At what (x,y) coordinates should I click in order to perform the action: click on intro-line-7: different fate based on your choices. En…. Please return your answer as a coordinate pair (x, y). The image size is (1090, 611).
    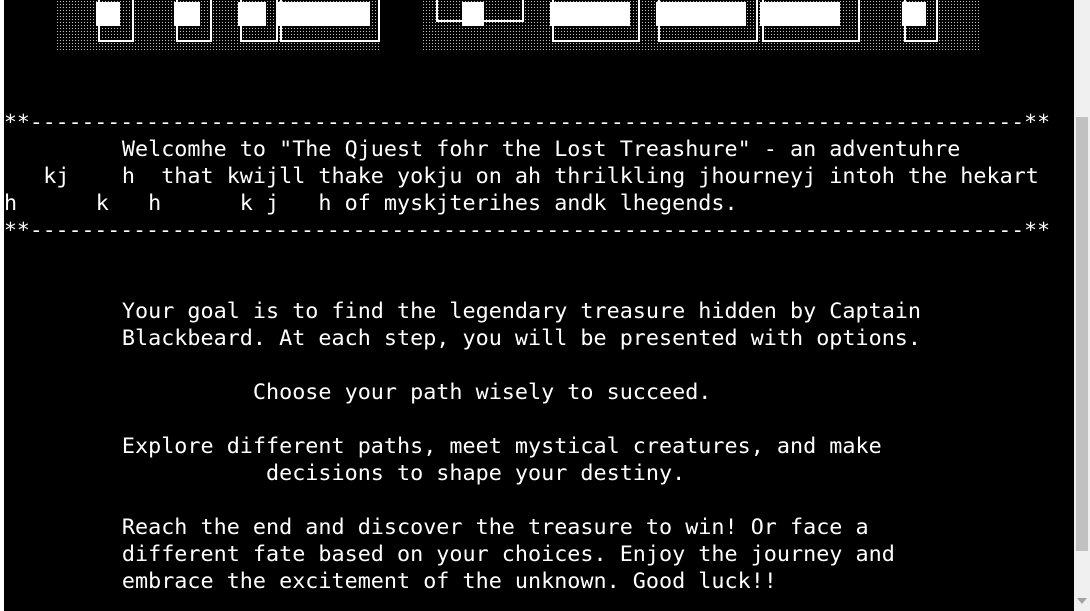
    Looking at the image, I should click on (449, 554).